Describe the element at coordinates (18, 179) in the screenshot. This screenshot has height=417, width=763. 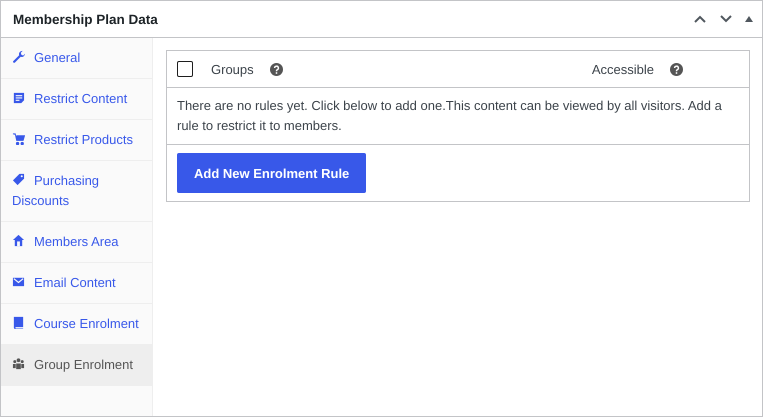
I see `tag-icon` at that location.